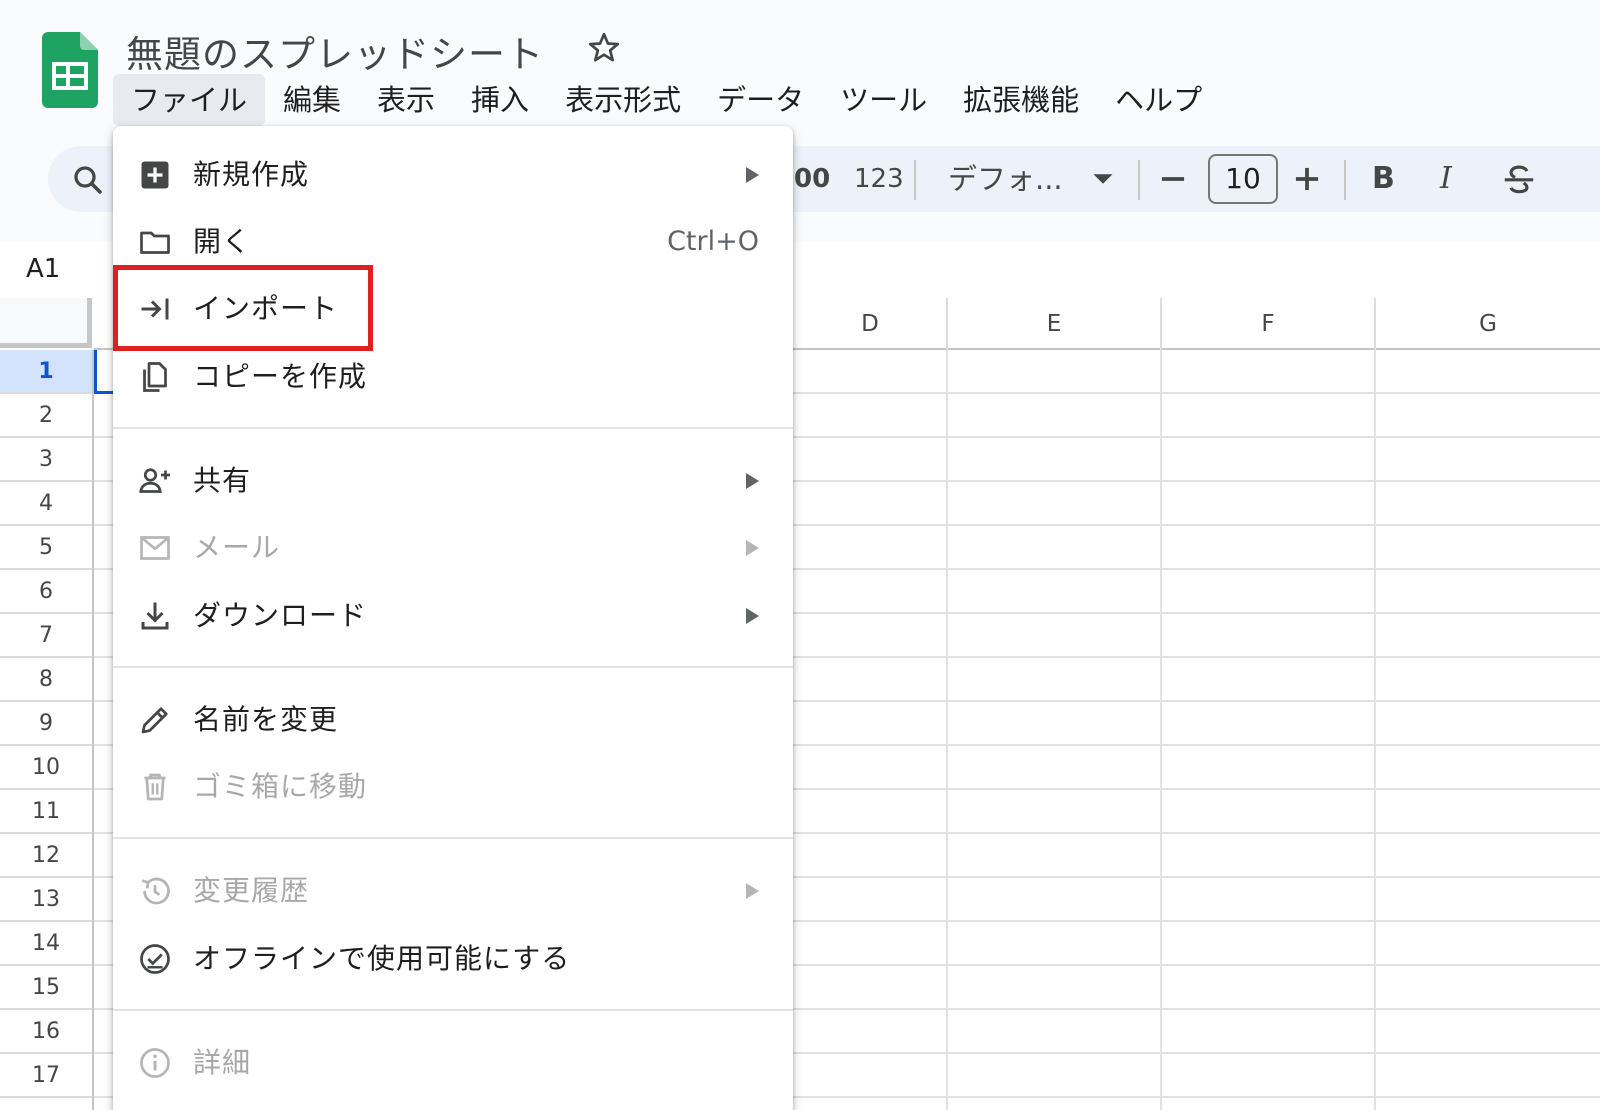 This screenshot has width=1600, height=1110. What do you see at coordinates (155, 377) in the screenshot?
I see `copy-icon` at bounding box center [155, 377].